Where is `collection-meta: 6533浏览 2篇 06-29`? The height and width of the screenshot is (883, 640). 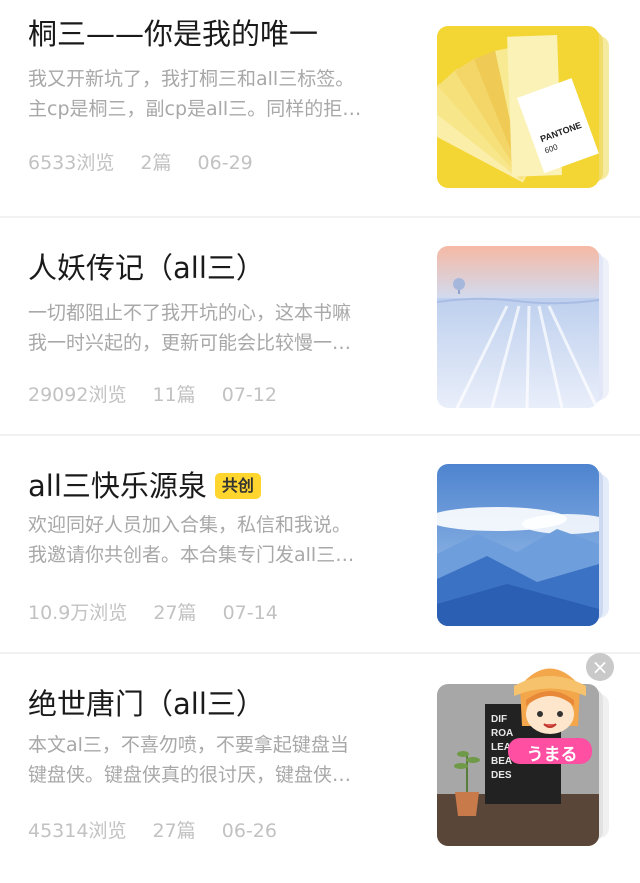 collection-meta: 6533浏览 2篇 06-29 is located at coordinates (150, 161).